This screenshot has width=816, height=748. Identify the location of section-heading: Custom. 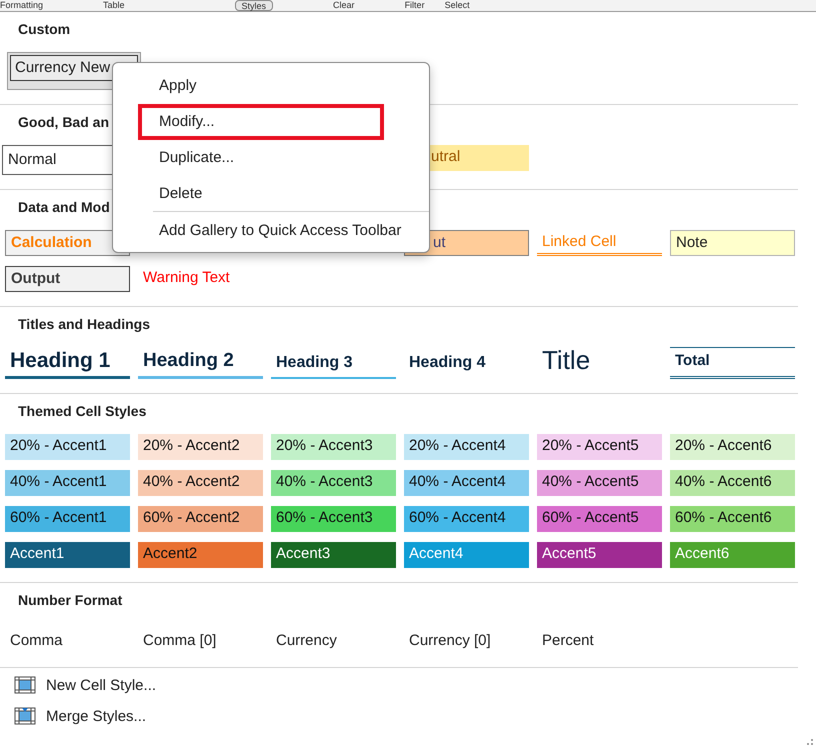
(44, 29).